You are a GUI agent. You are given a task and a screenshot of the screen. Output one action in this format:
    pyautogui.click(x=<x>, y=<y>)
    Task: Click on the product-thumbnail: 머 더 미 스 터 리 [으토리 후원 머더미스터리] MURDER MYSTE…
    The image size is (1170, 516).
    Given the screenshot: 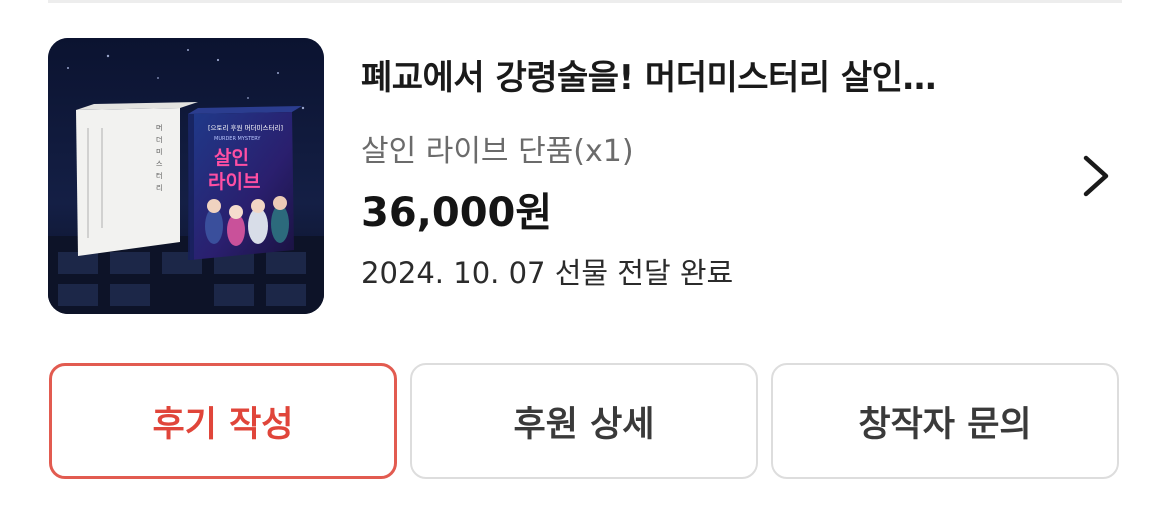 What is the action you would take?
    pyautogui.click(x=186, y=176)
    